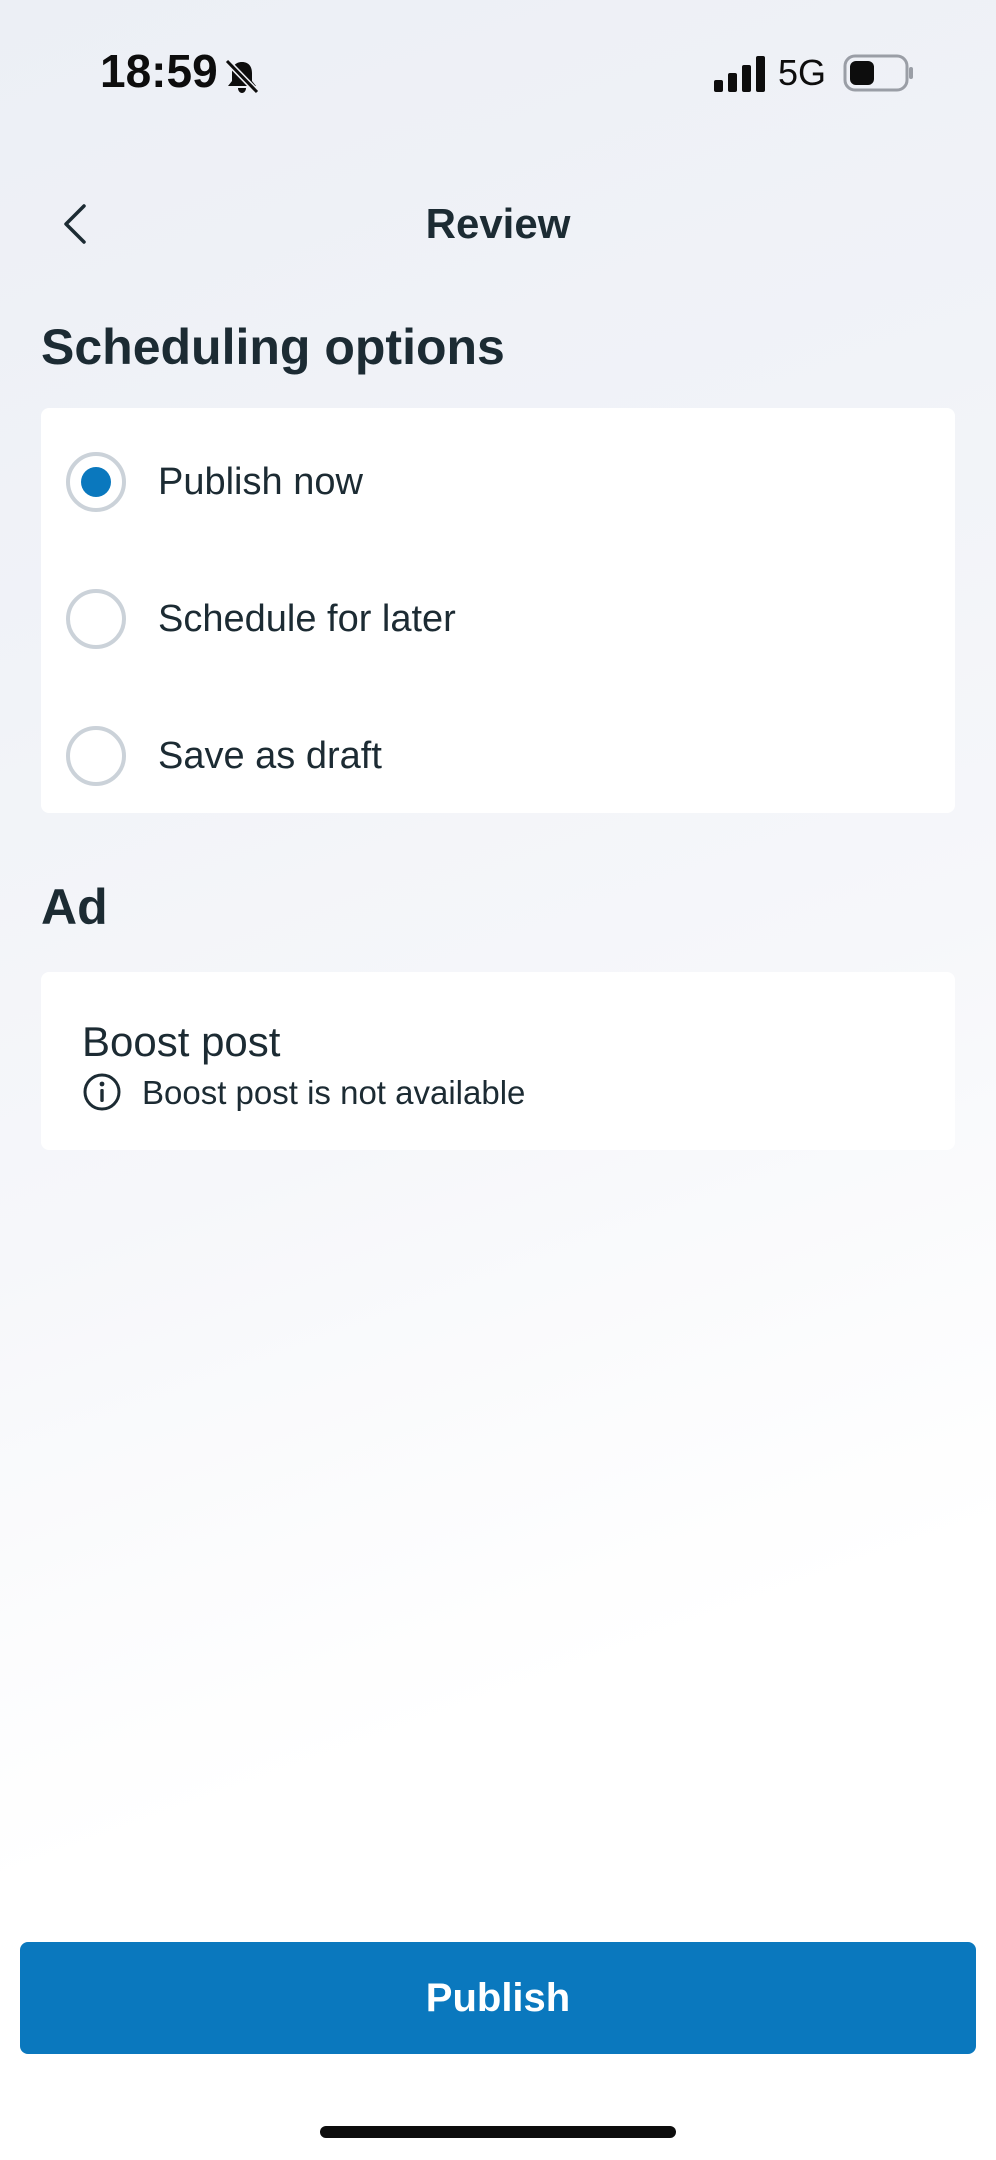 This screenshot has height=2160, width=996. I want to click on option-label: Publish now, so click(260, 481).